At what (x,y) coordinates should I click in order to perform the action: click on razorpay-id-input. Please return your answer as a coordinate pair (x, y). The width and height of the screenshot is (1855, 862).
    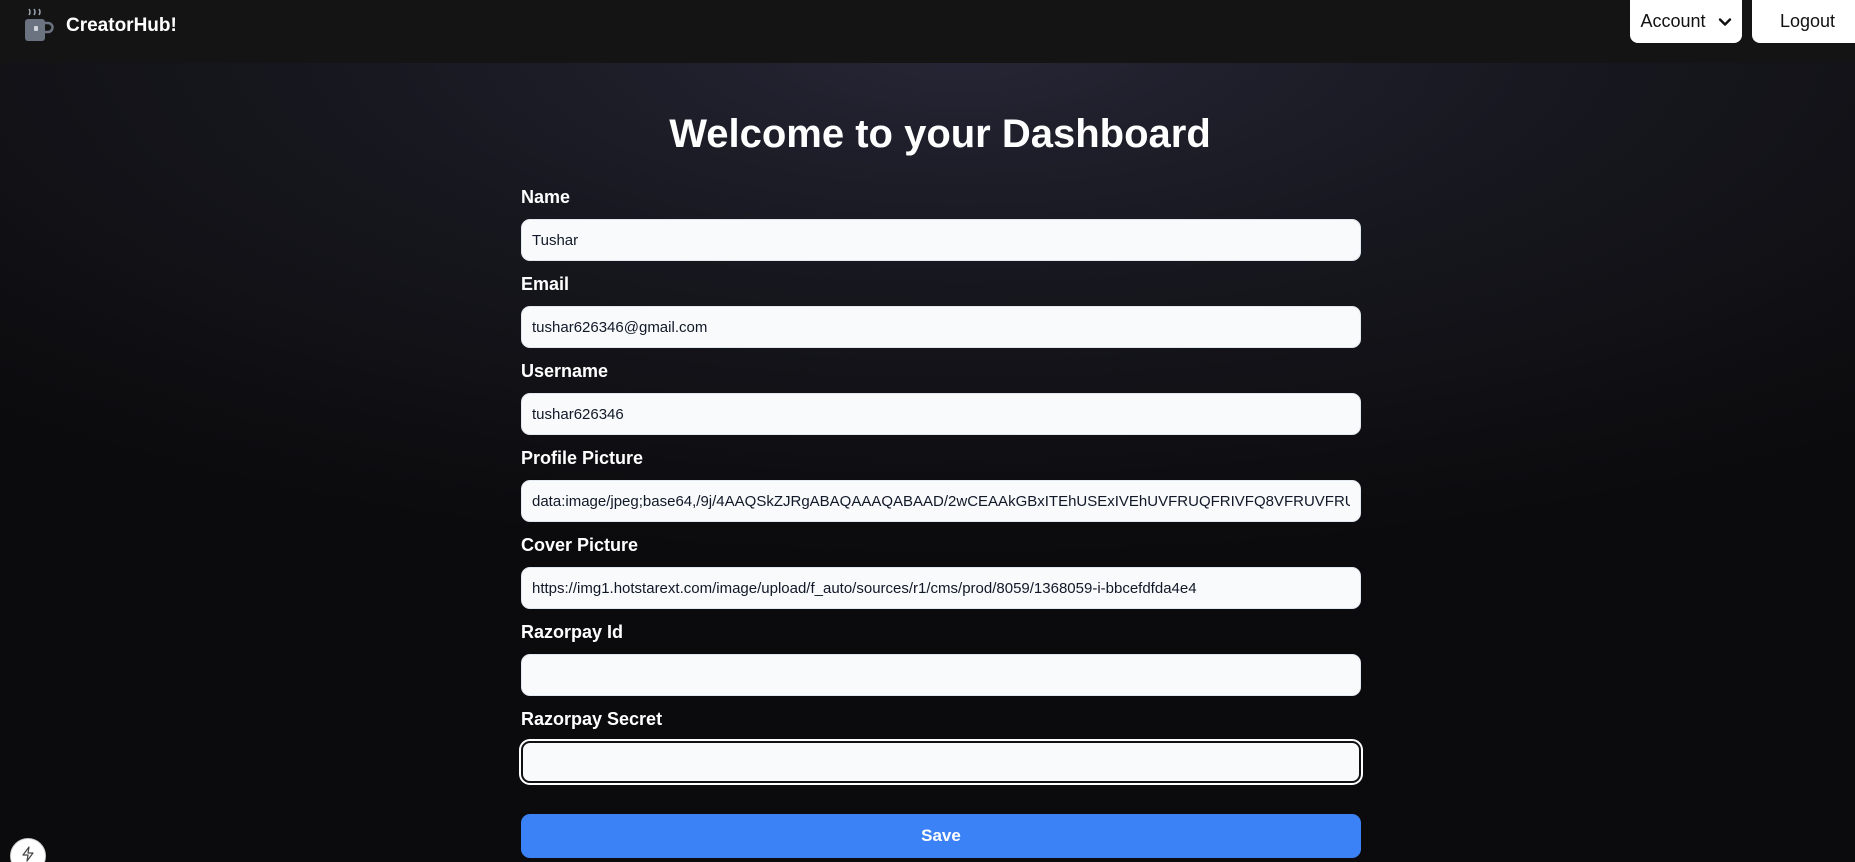
    Looking at the image, I should click on (941, 675).